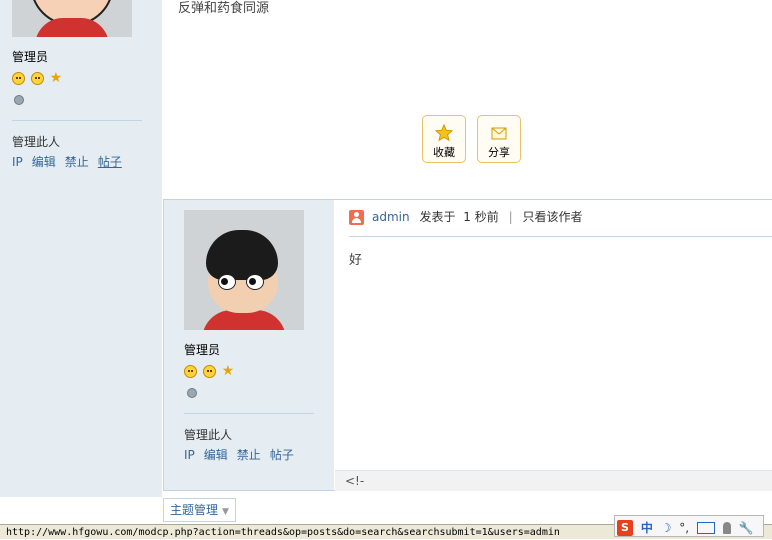 The image size is (772, 540). I want to click on share-envelope-icon, so click(499, 133).